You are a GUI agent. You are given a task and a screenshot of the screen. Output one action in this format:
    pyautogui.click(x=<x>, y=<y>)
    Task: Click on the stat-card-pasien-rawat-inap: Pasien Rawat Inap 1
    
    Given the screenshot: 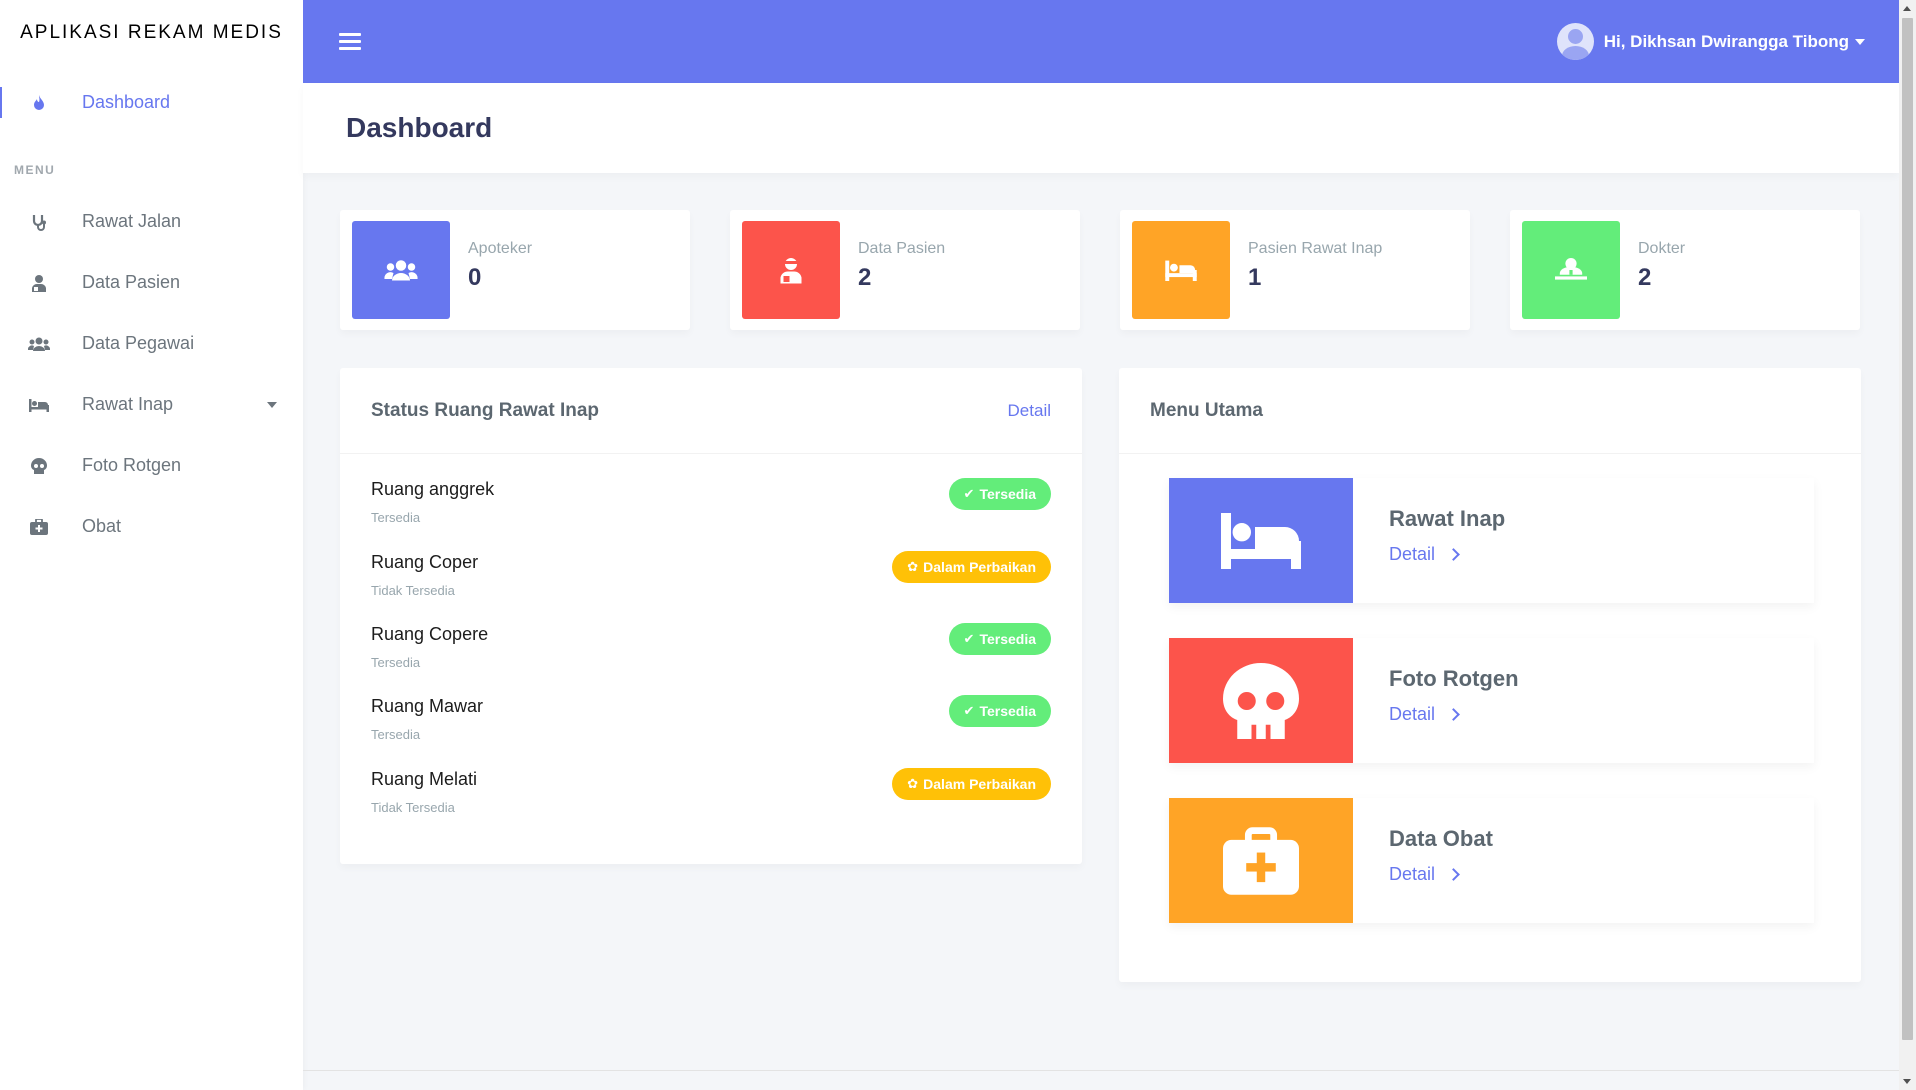 What is the action you would take?
    pyautogui.click(x=1295, y=270)
    